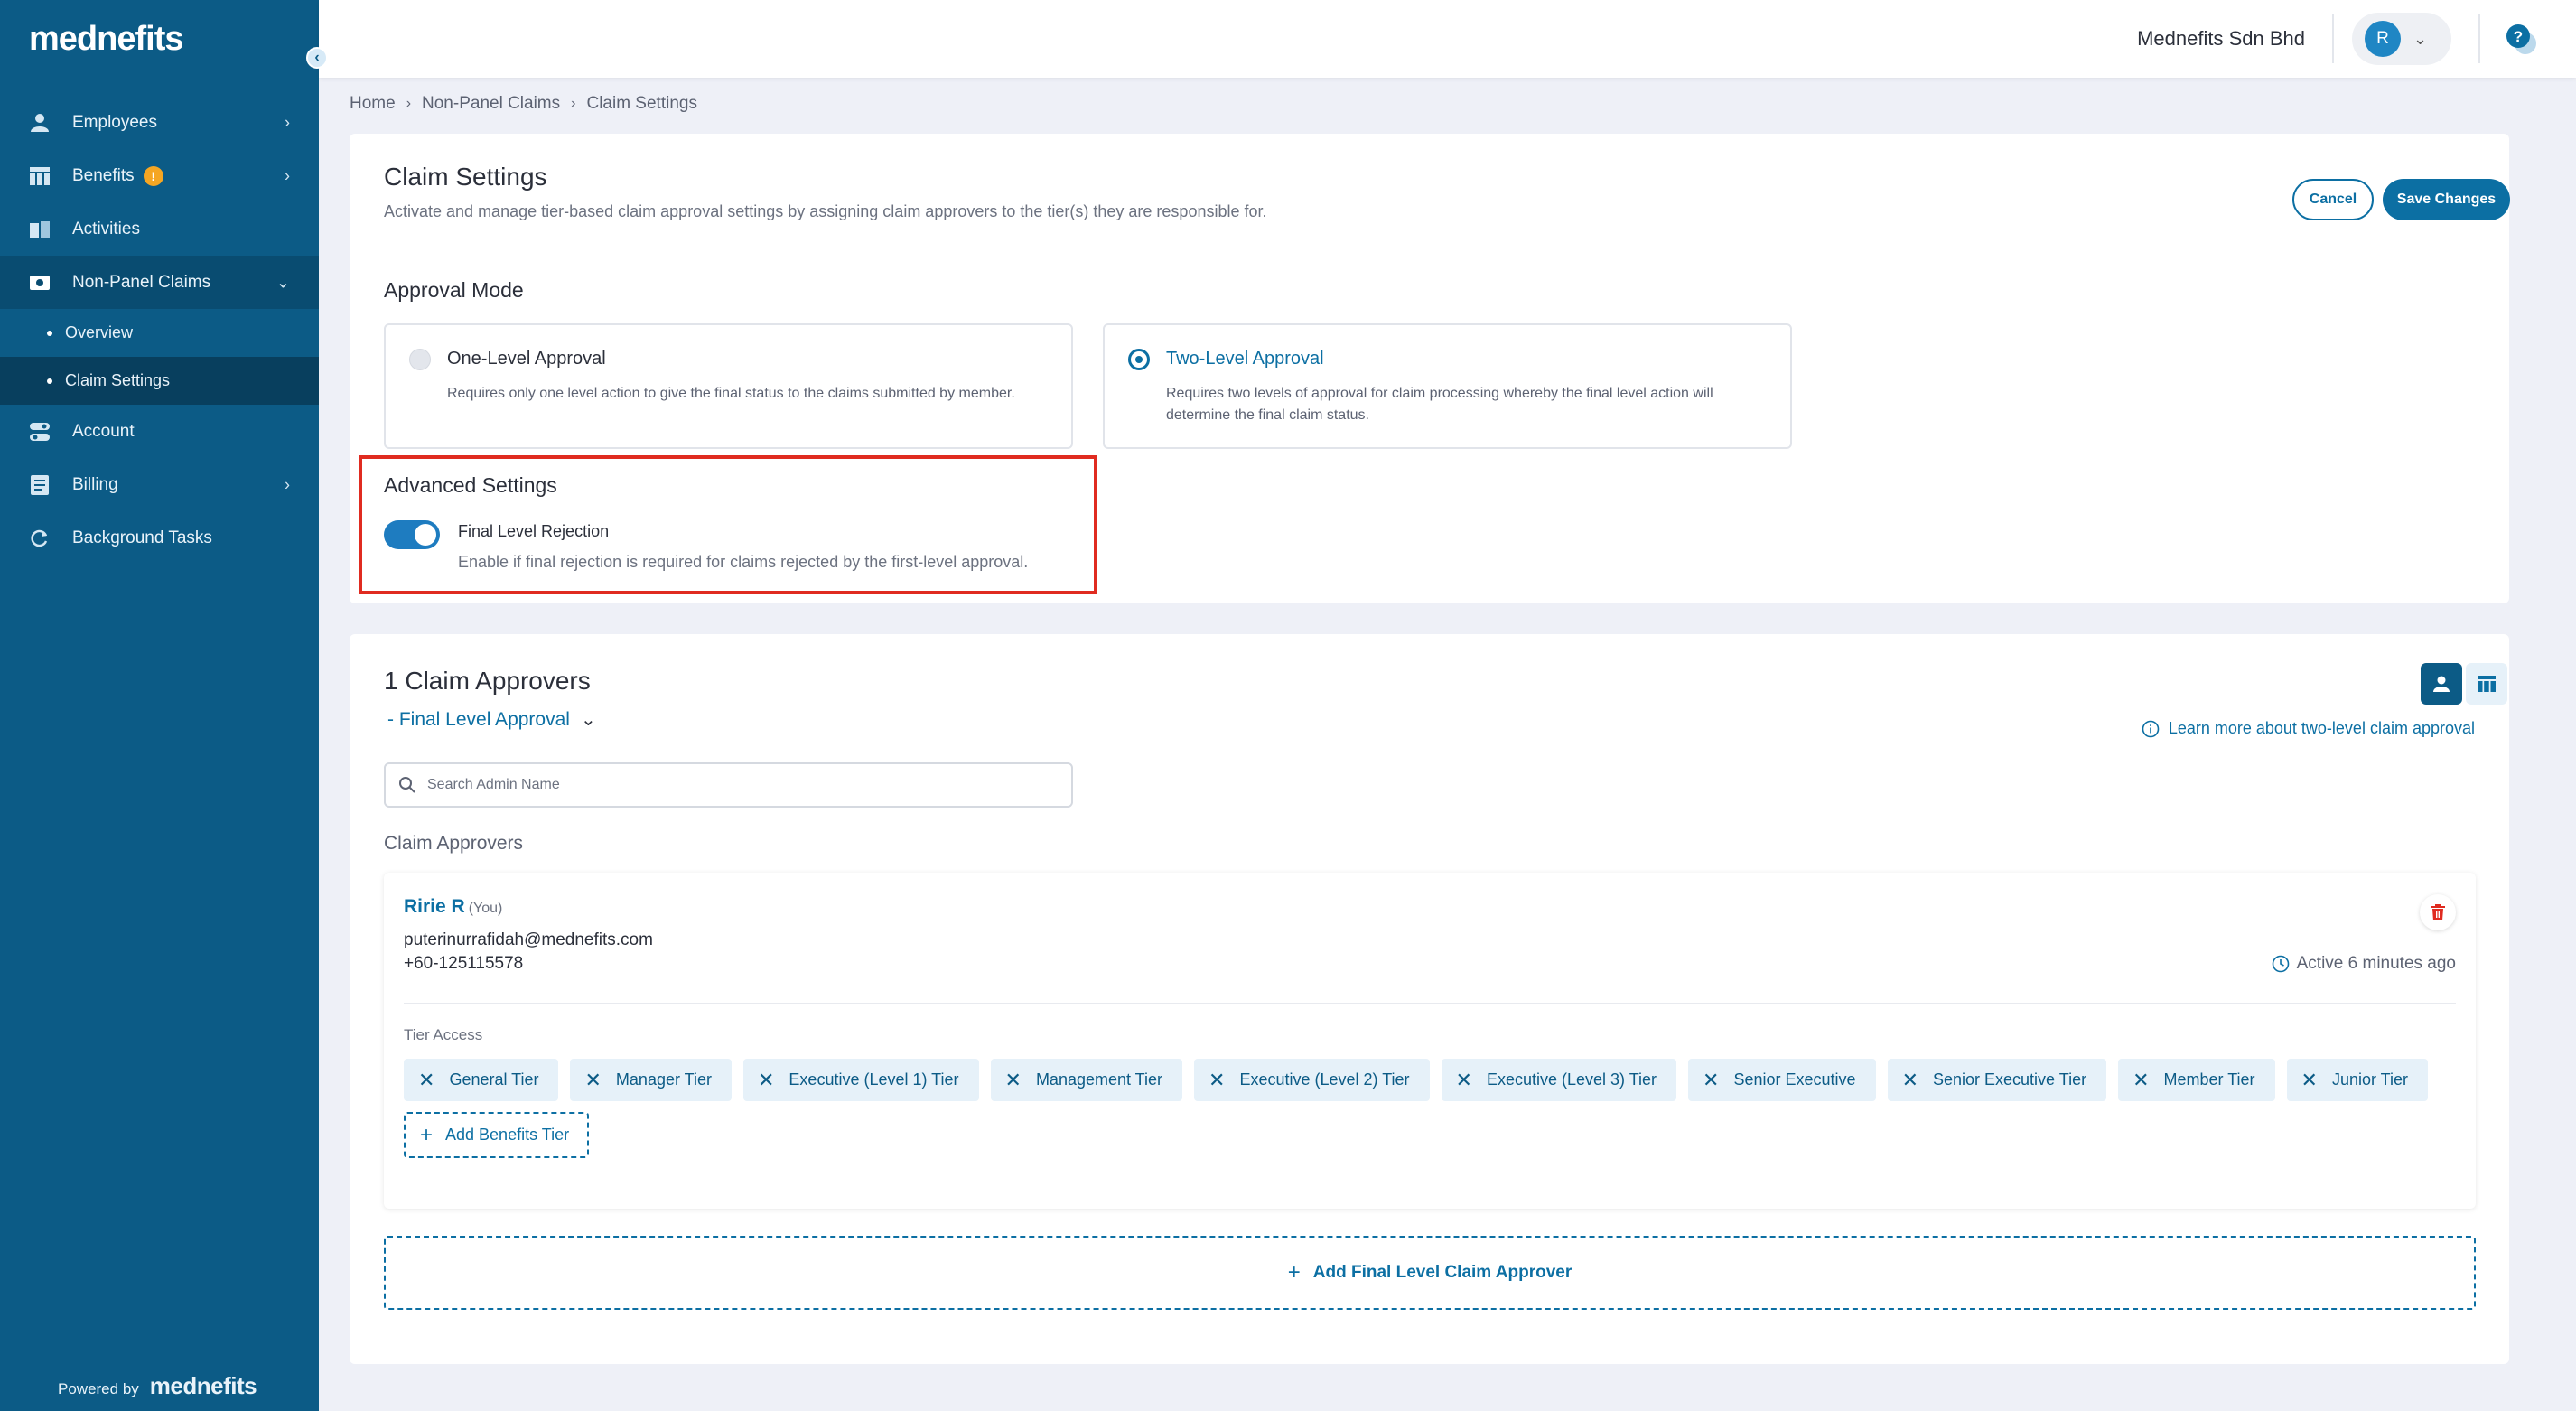 Image resolution: width=2576 pixels, height=1411 pixels. Describe the element at coordinates (95, 484) in the screenshot. I see `sidebar-item-label: Billing` at that location.